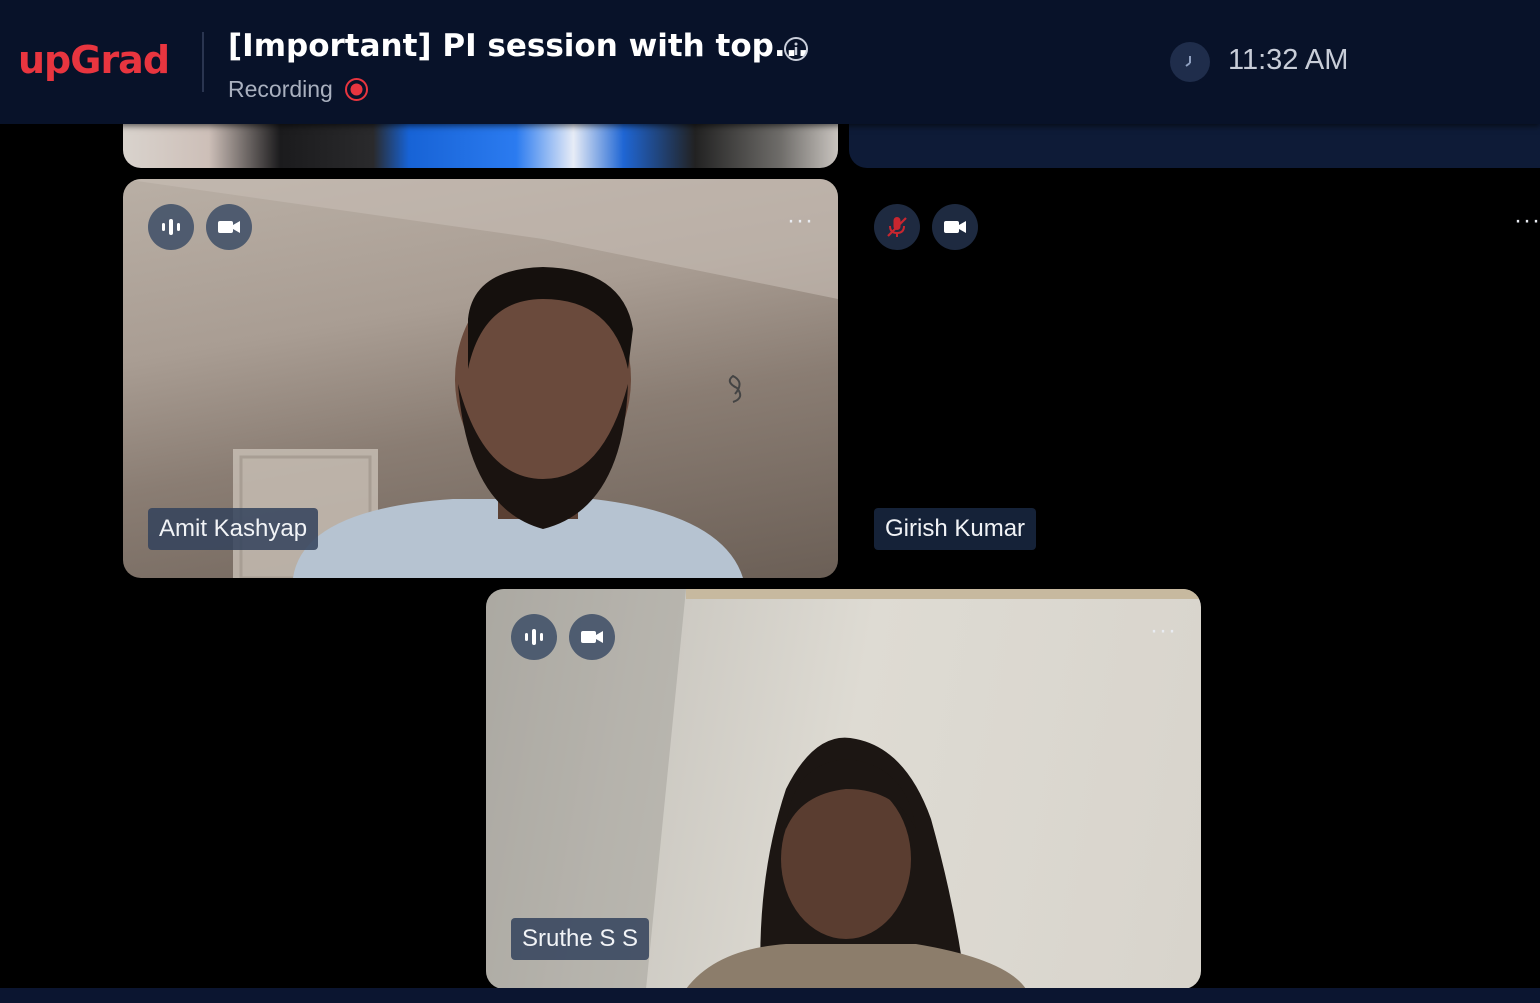  I want to click on clock-button, so click(1190, 62).